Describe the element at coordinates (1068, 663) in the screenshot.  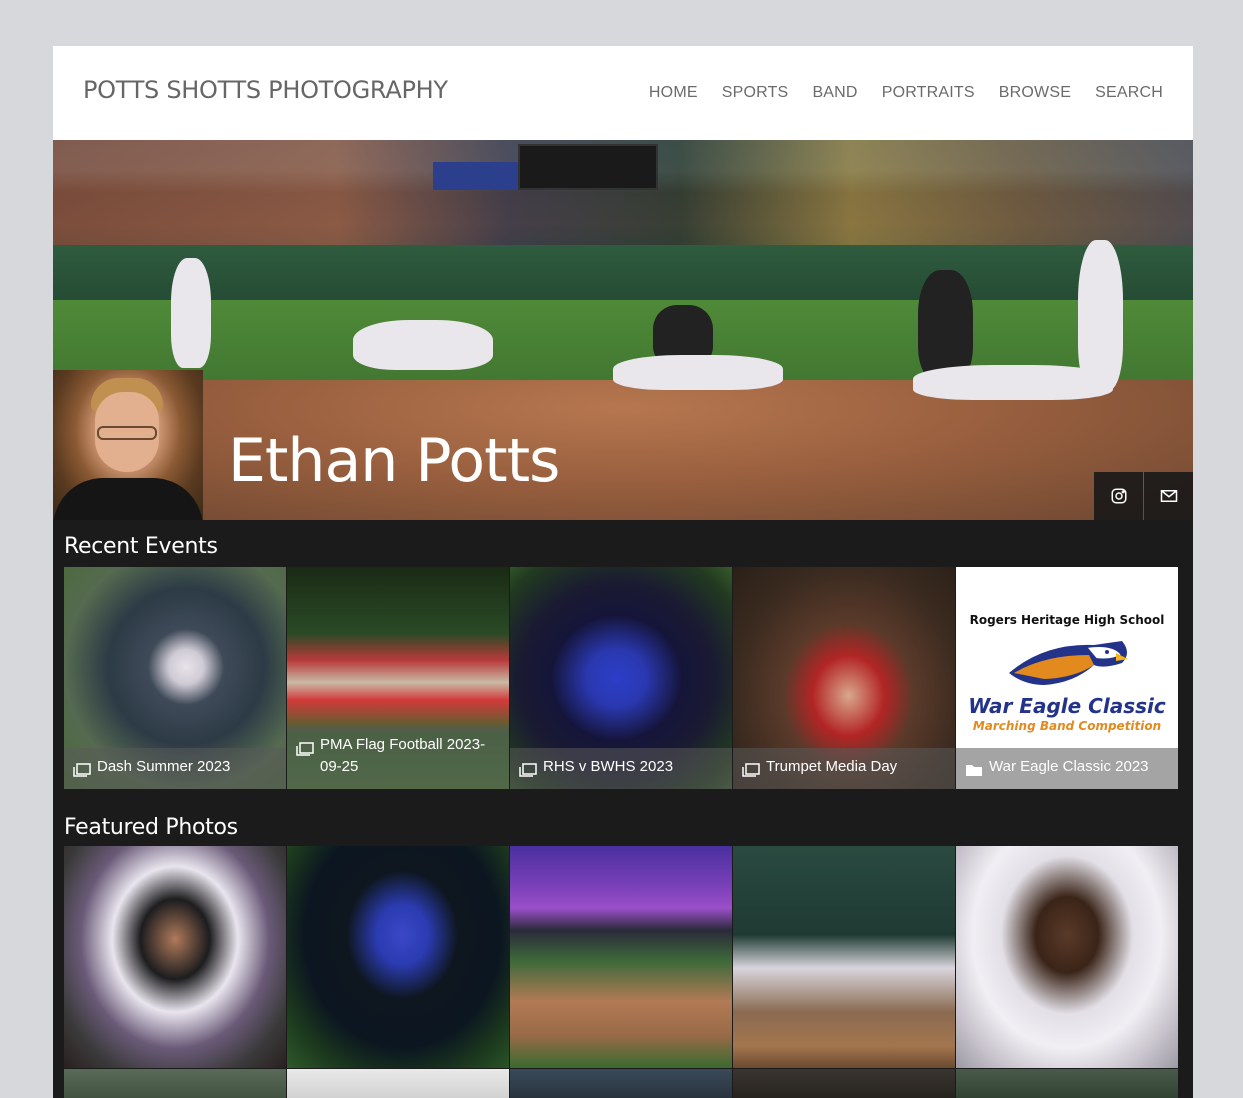
I see `eagle-logo` at that location.